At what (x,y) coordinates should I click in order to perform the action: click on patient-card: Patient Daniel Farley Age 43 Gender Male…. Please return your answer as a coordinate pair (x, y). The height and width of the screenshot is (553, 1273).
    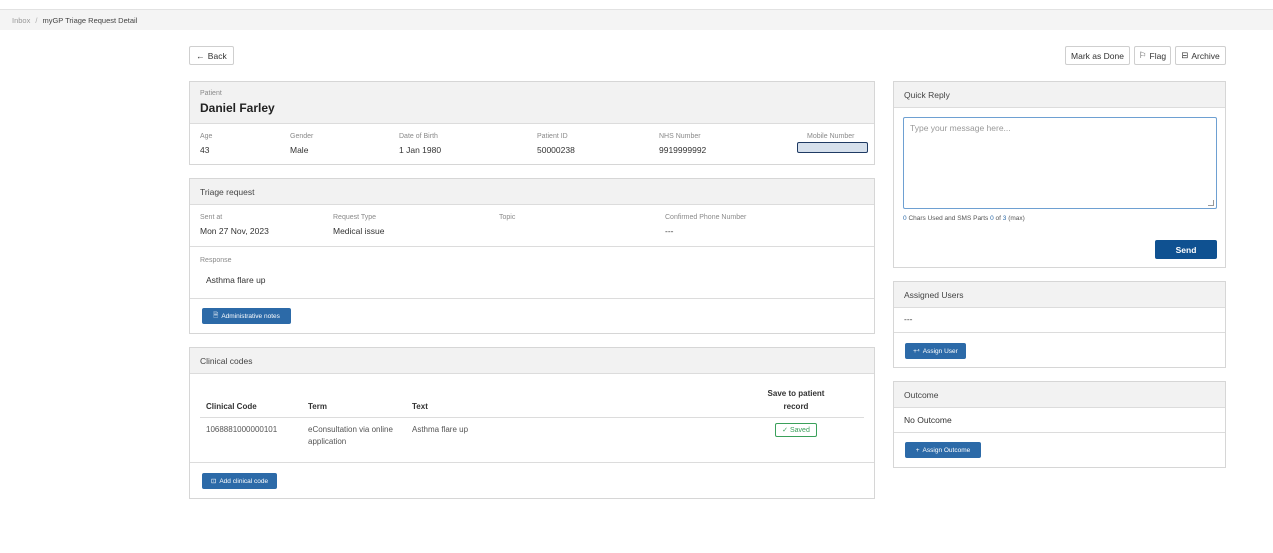
    Looking at the image, I should click on (532, 123).